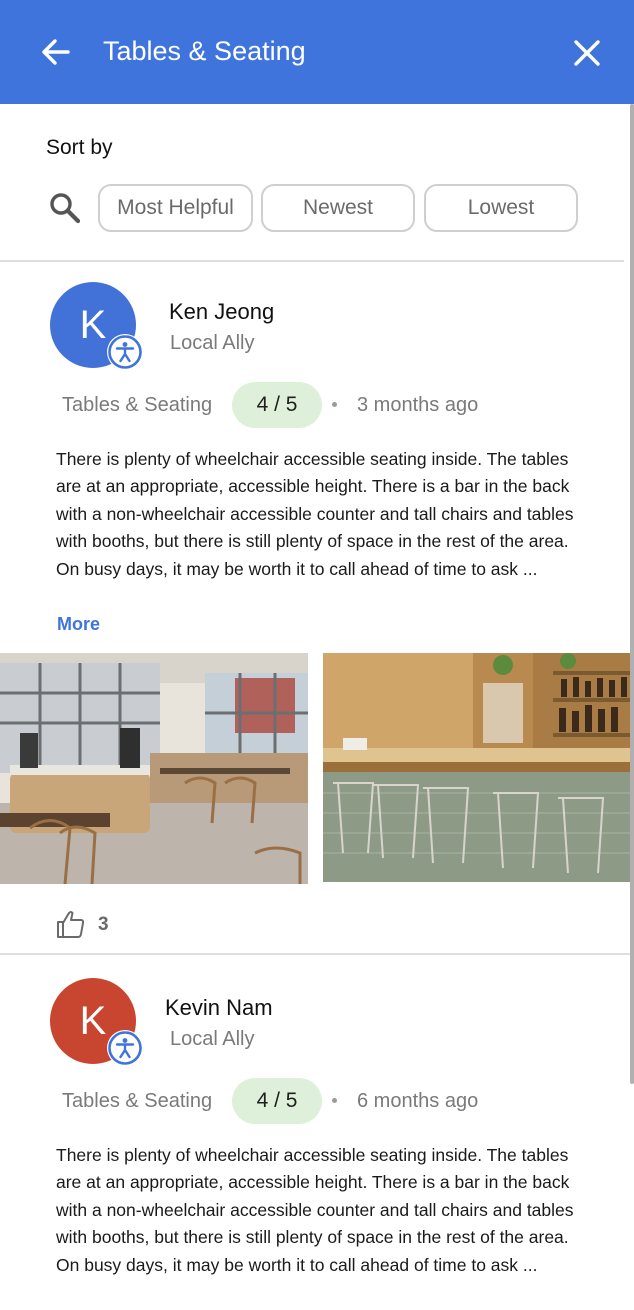  What do you see at coordinates (418, 1101) in the screenshot?
I see `review-timestamp: 6 months ago` at bounding box center [418, 1101].